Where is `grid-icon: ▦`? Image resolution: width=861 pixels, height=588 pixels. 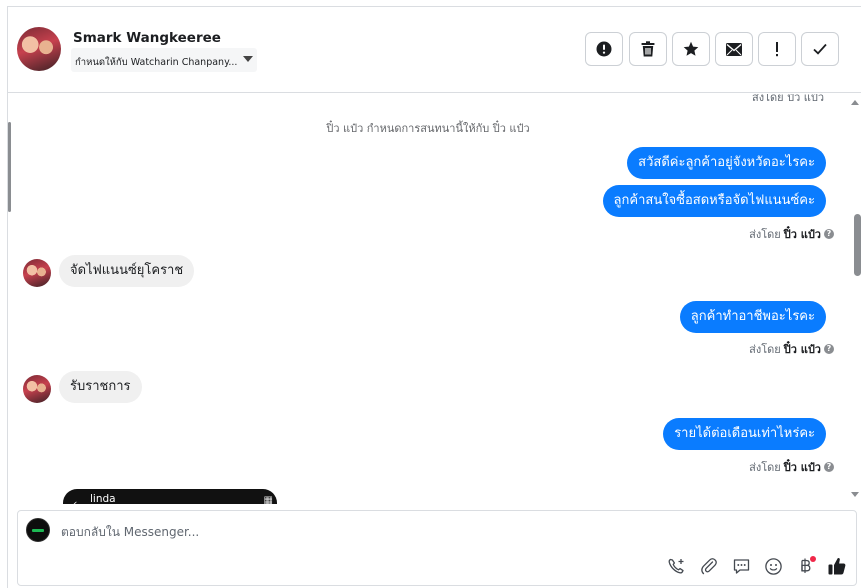 grid-icon: ▦ is located at coordinates (268, 499).